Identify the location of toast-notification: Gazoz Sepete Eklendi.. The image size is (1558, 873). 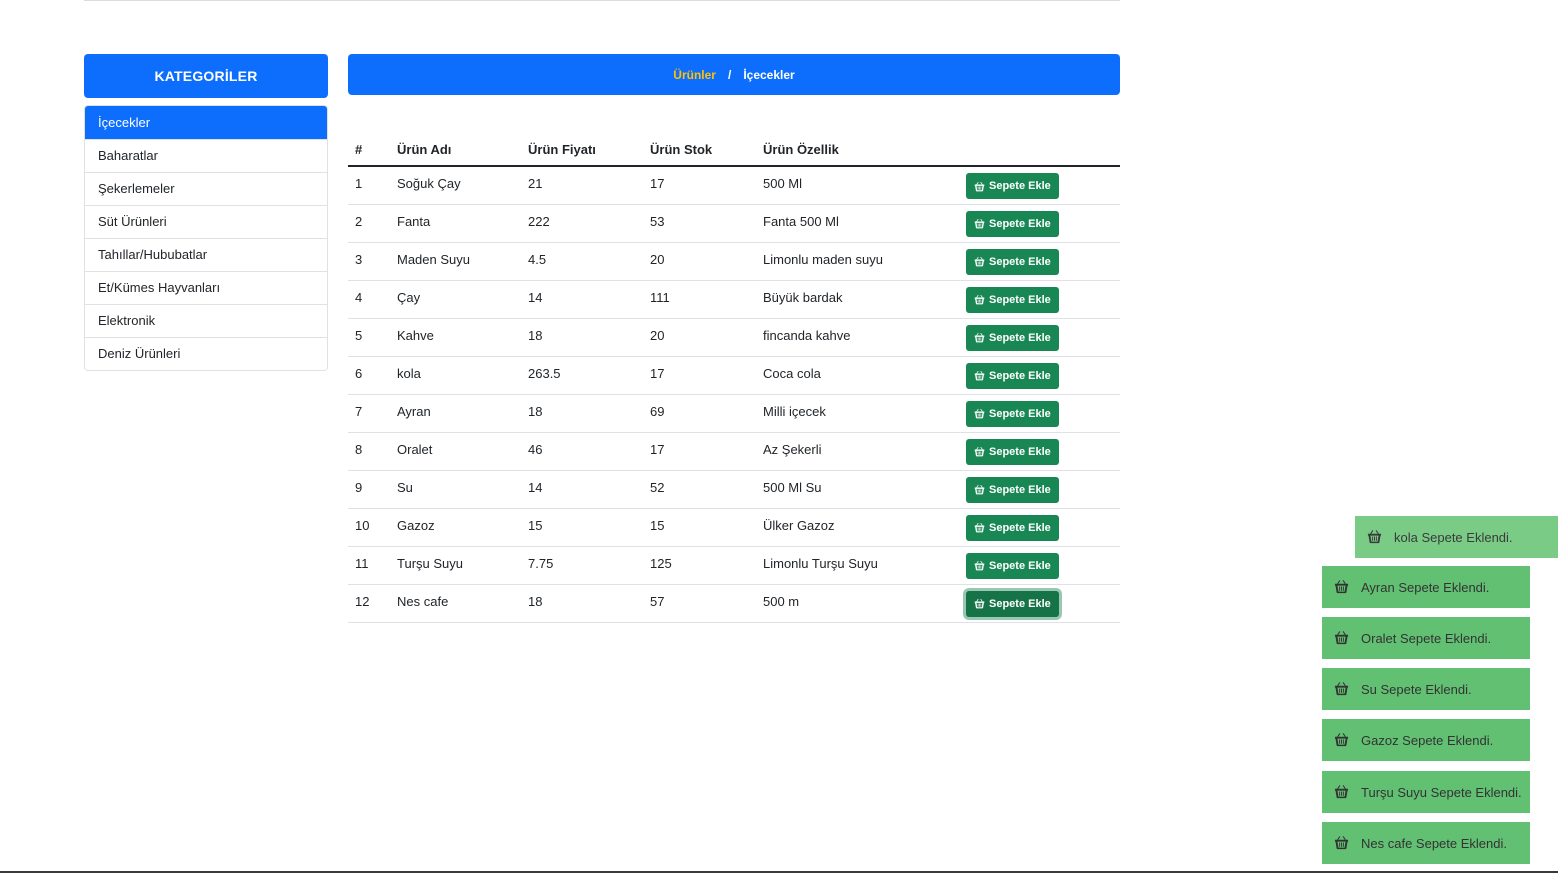
(1426, 740).